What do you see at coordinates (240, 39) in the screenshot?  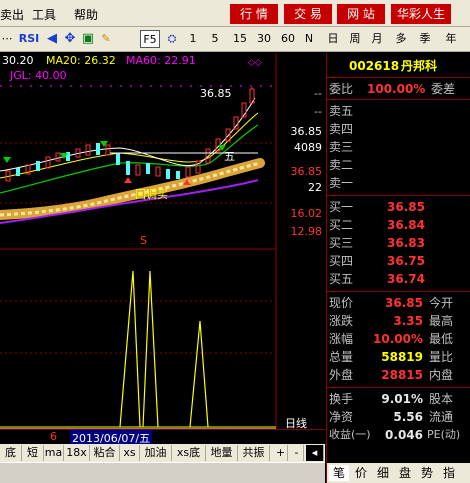 I see `period-15-button: 15` at bounding box center [240, 39].